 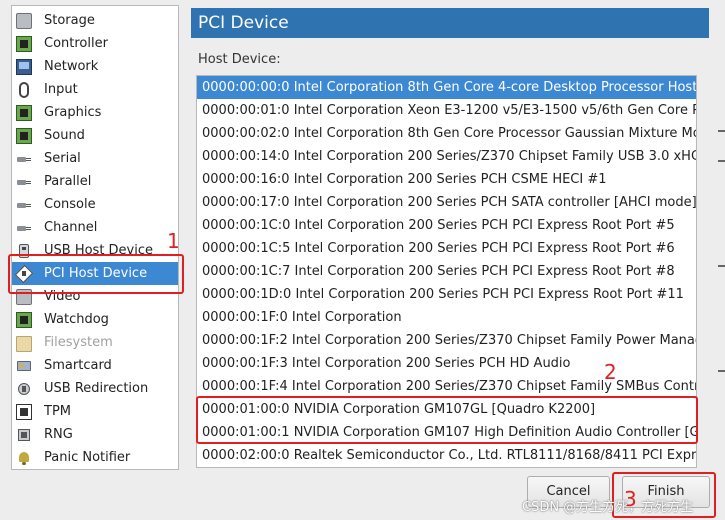 I want to click on sidebar-item-rng: RNG, so click(x=95, y=434).